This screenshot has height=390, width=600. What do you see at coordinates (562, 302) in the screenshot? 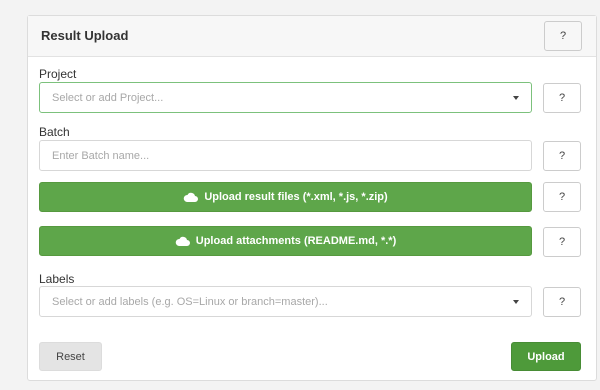
I see `labels-help-button: ?` at bounding box center [562, 302].